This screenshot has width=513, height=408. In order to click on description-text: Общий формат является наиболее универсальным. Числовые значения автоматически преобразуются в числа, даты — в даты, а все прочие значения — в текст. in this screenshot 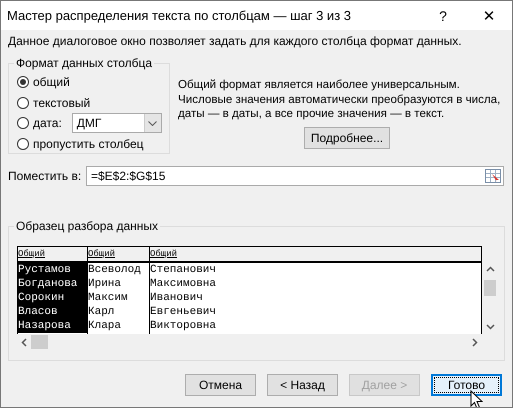, I will do `click(340, 100)`.